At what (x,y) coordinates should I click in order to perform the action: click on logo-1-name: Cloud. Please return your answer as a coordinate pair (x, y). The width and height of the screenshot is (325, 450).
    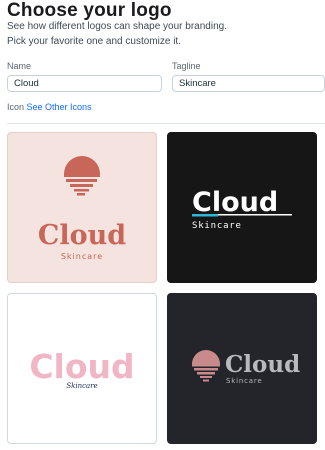
    Looking at the image, I should click on (82, 235).